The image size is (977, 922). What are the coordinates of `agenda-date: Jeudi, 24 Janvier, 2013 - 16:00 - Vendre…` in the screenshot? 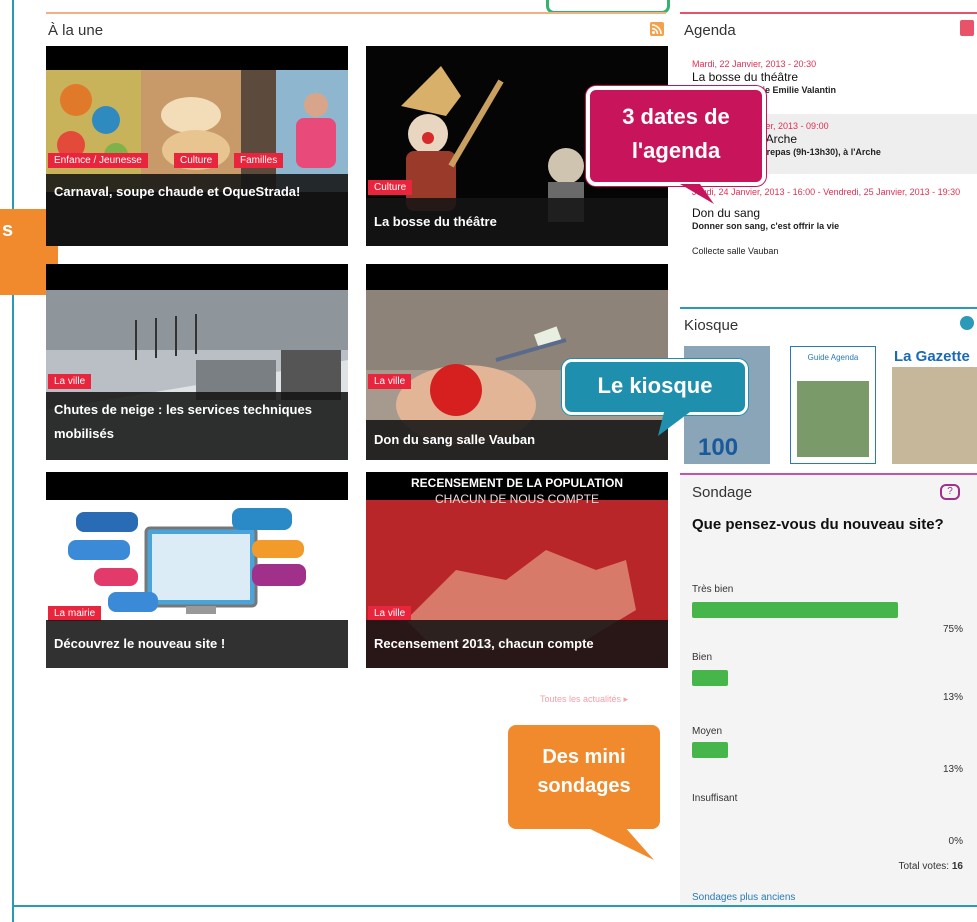 It's located at (826, 192).